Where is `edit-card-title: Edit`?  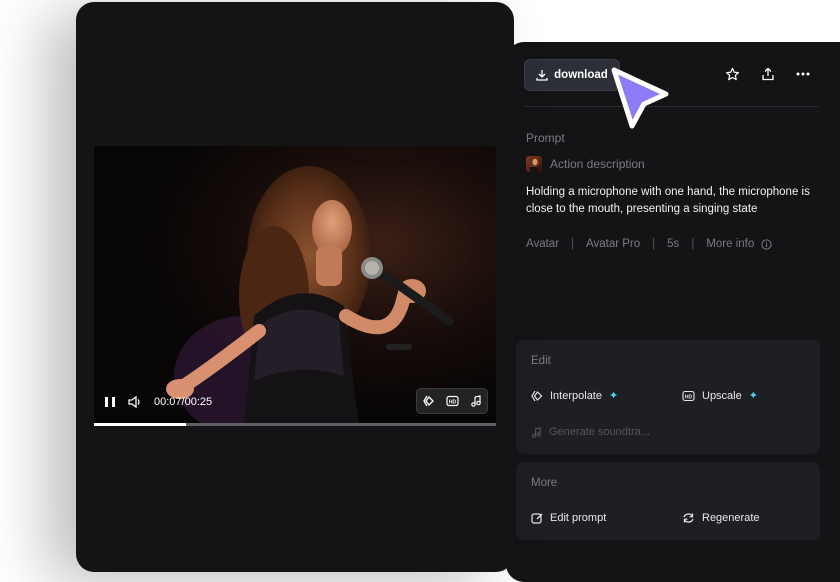 edit-card-title: Edit is located at coordinates (541, 361).